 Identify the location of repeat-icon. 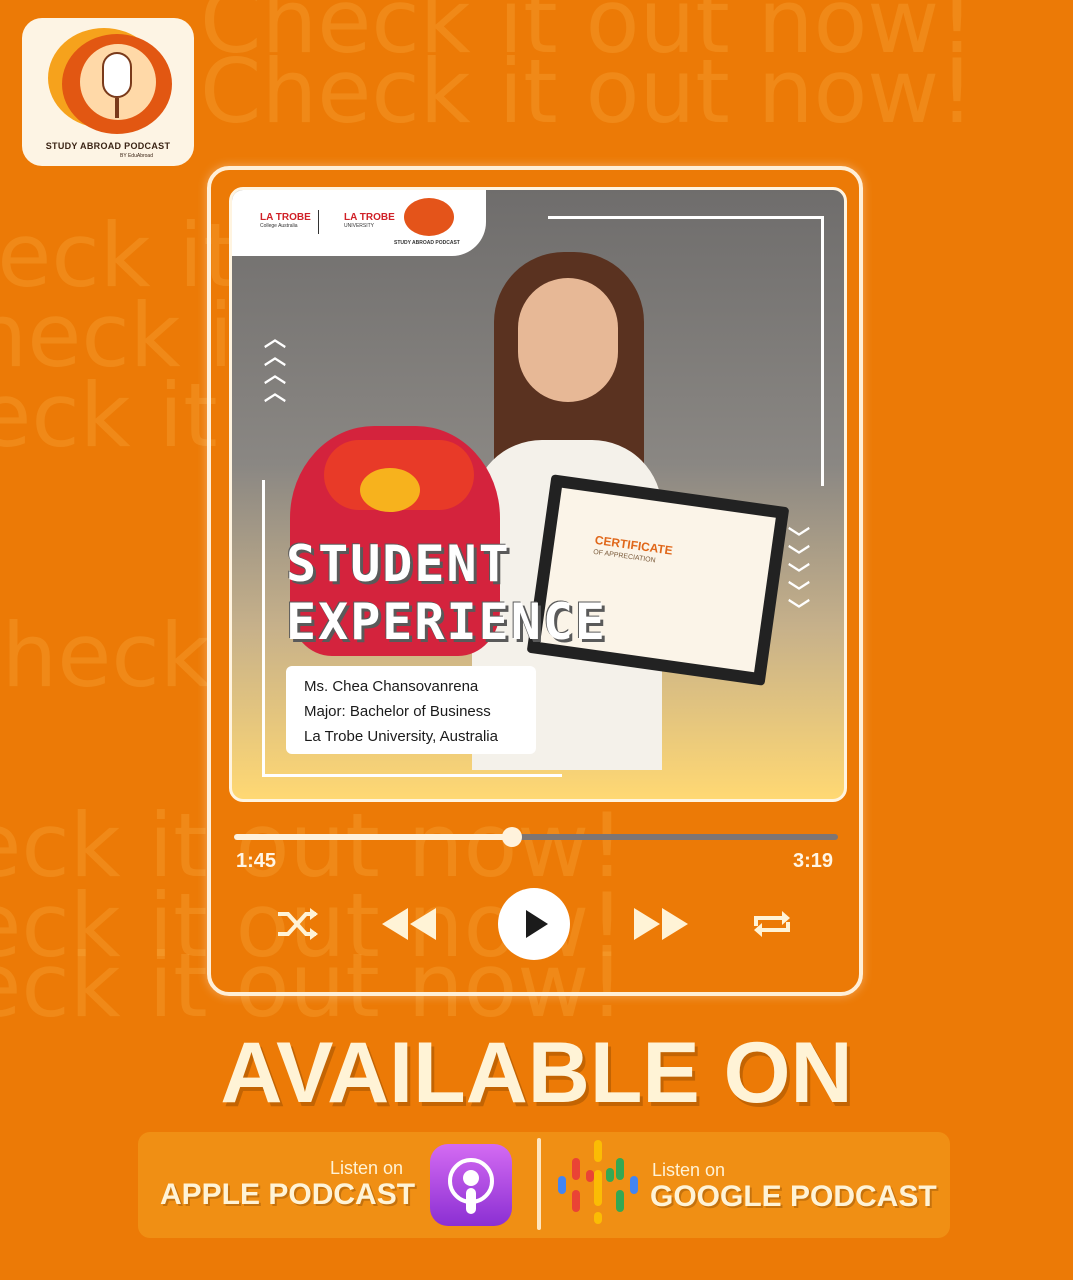
(772, 924).